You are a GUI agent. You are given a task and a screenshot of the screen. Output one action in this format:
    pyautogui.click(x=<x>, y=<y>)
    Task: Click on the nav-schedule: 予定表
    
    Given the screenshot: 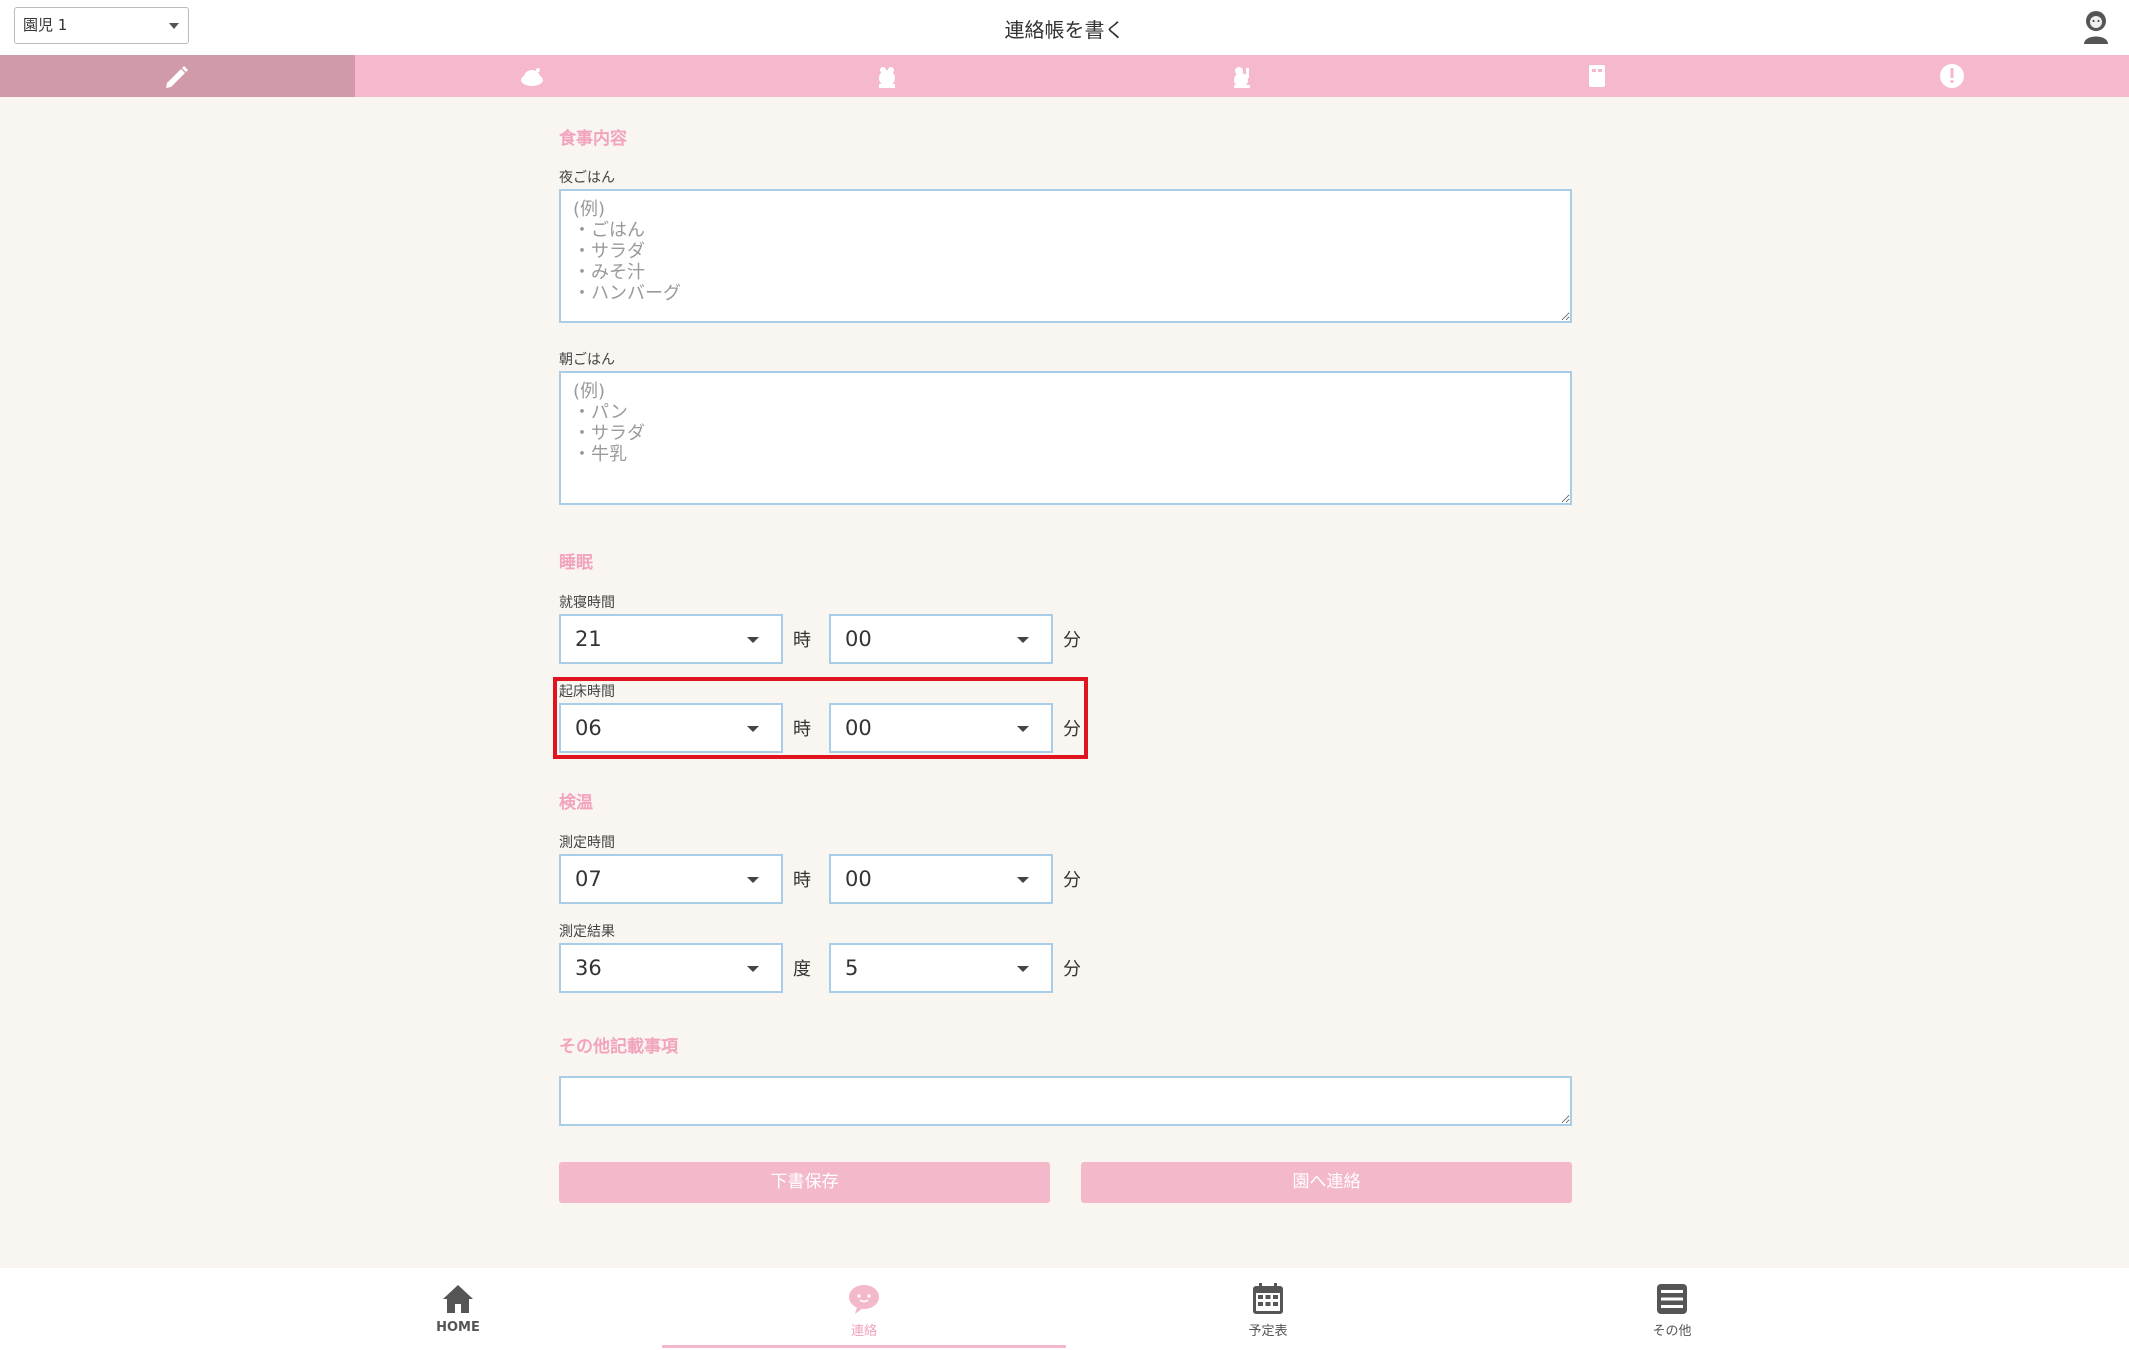 What is the action you would take?
    pyautogui.click(x=1268, y=1309)
    